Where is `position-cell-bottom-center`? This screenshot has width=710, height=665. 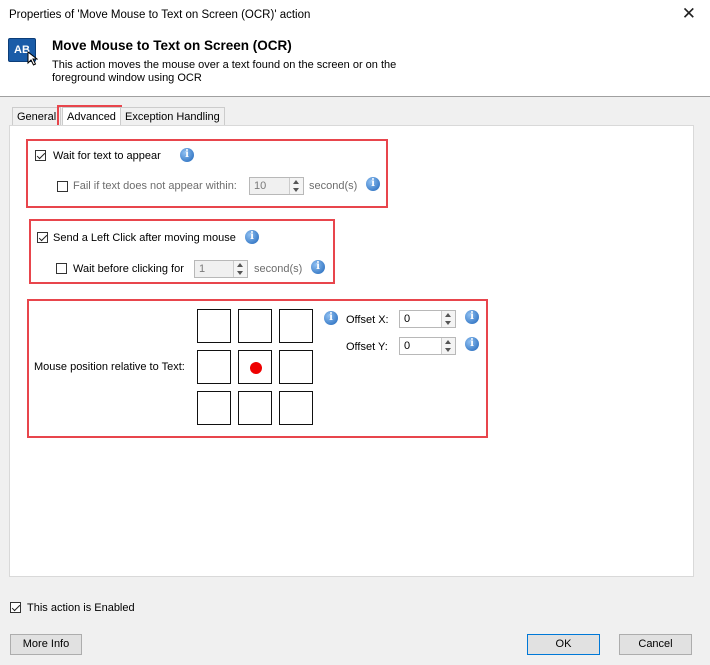 position-cell-bottom-center is located at coordinates (255, 408).